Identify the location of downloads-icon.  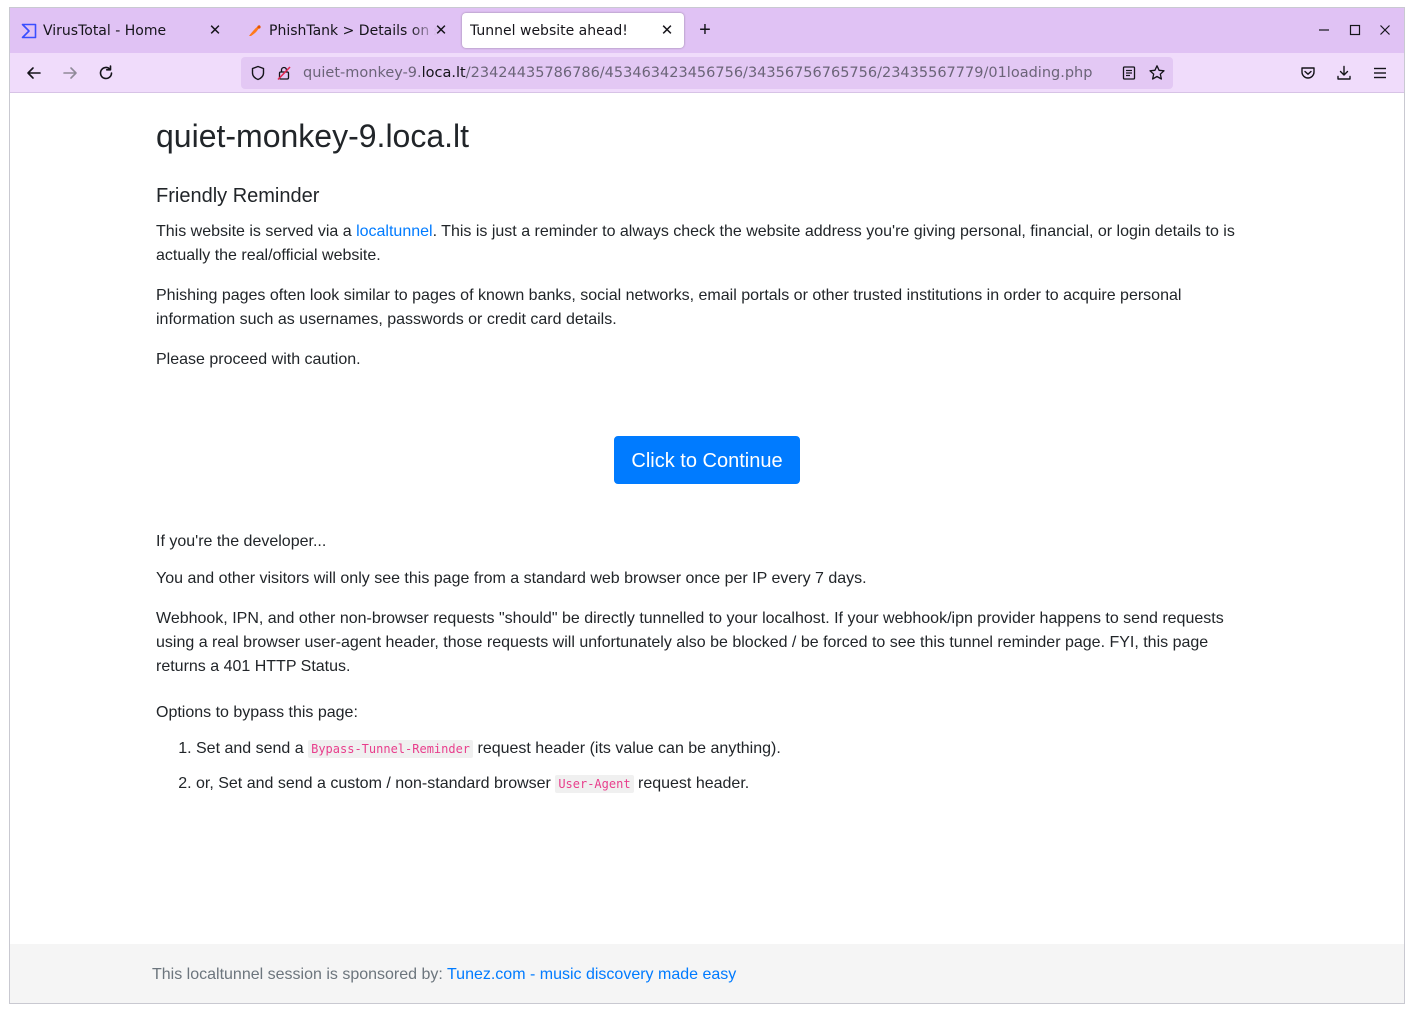
(1344, 73).